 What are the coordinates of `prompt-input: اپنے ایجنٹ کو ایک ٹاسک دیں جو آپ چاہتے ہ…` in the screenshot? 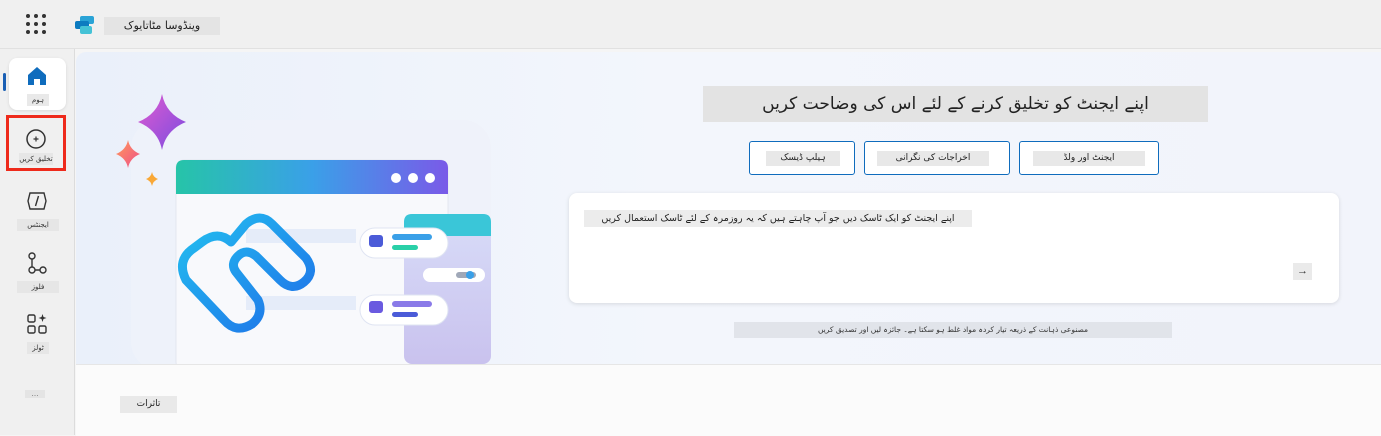 It's located at (778, 218).